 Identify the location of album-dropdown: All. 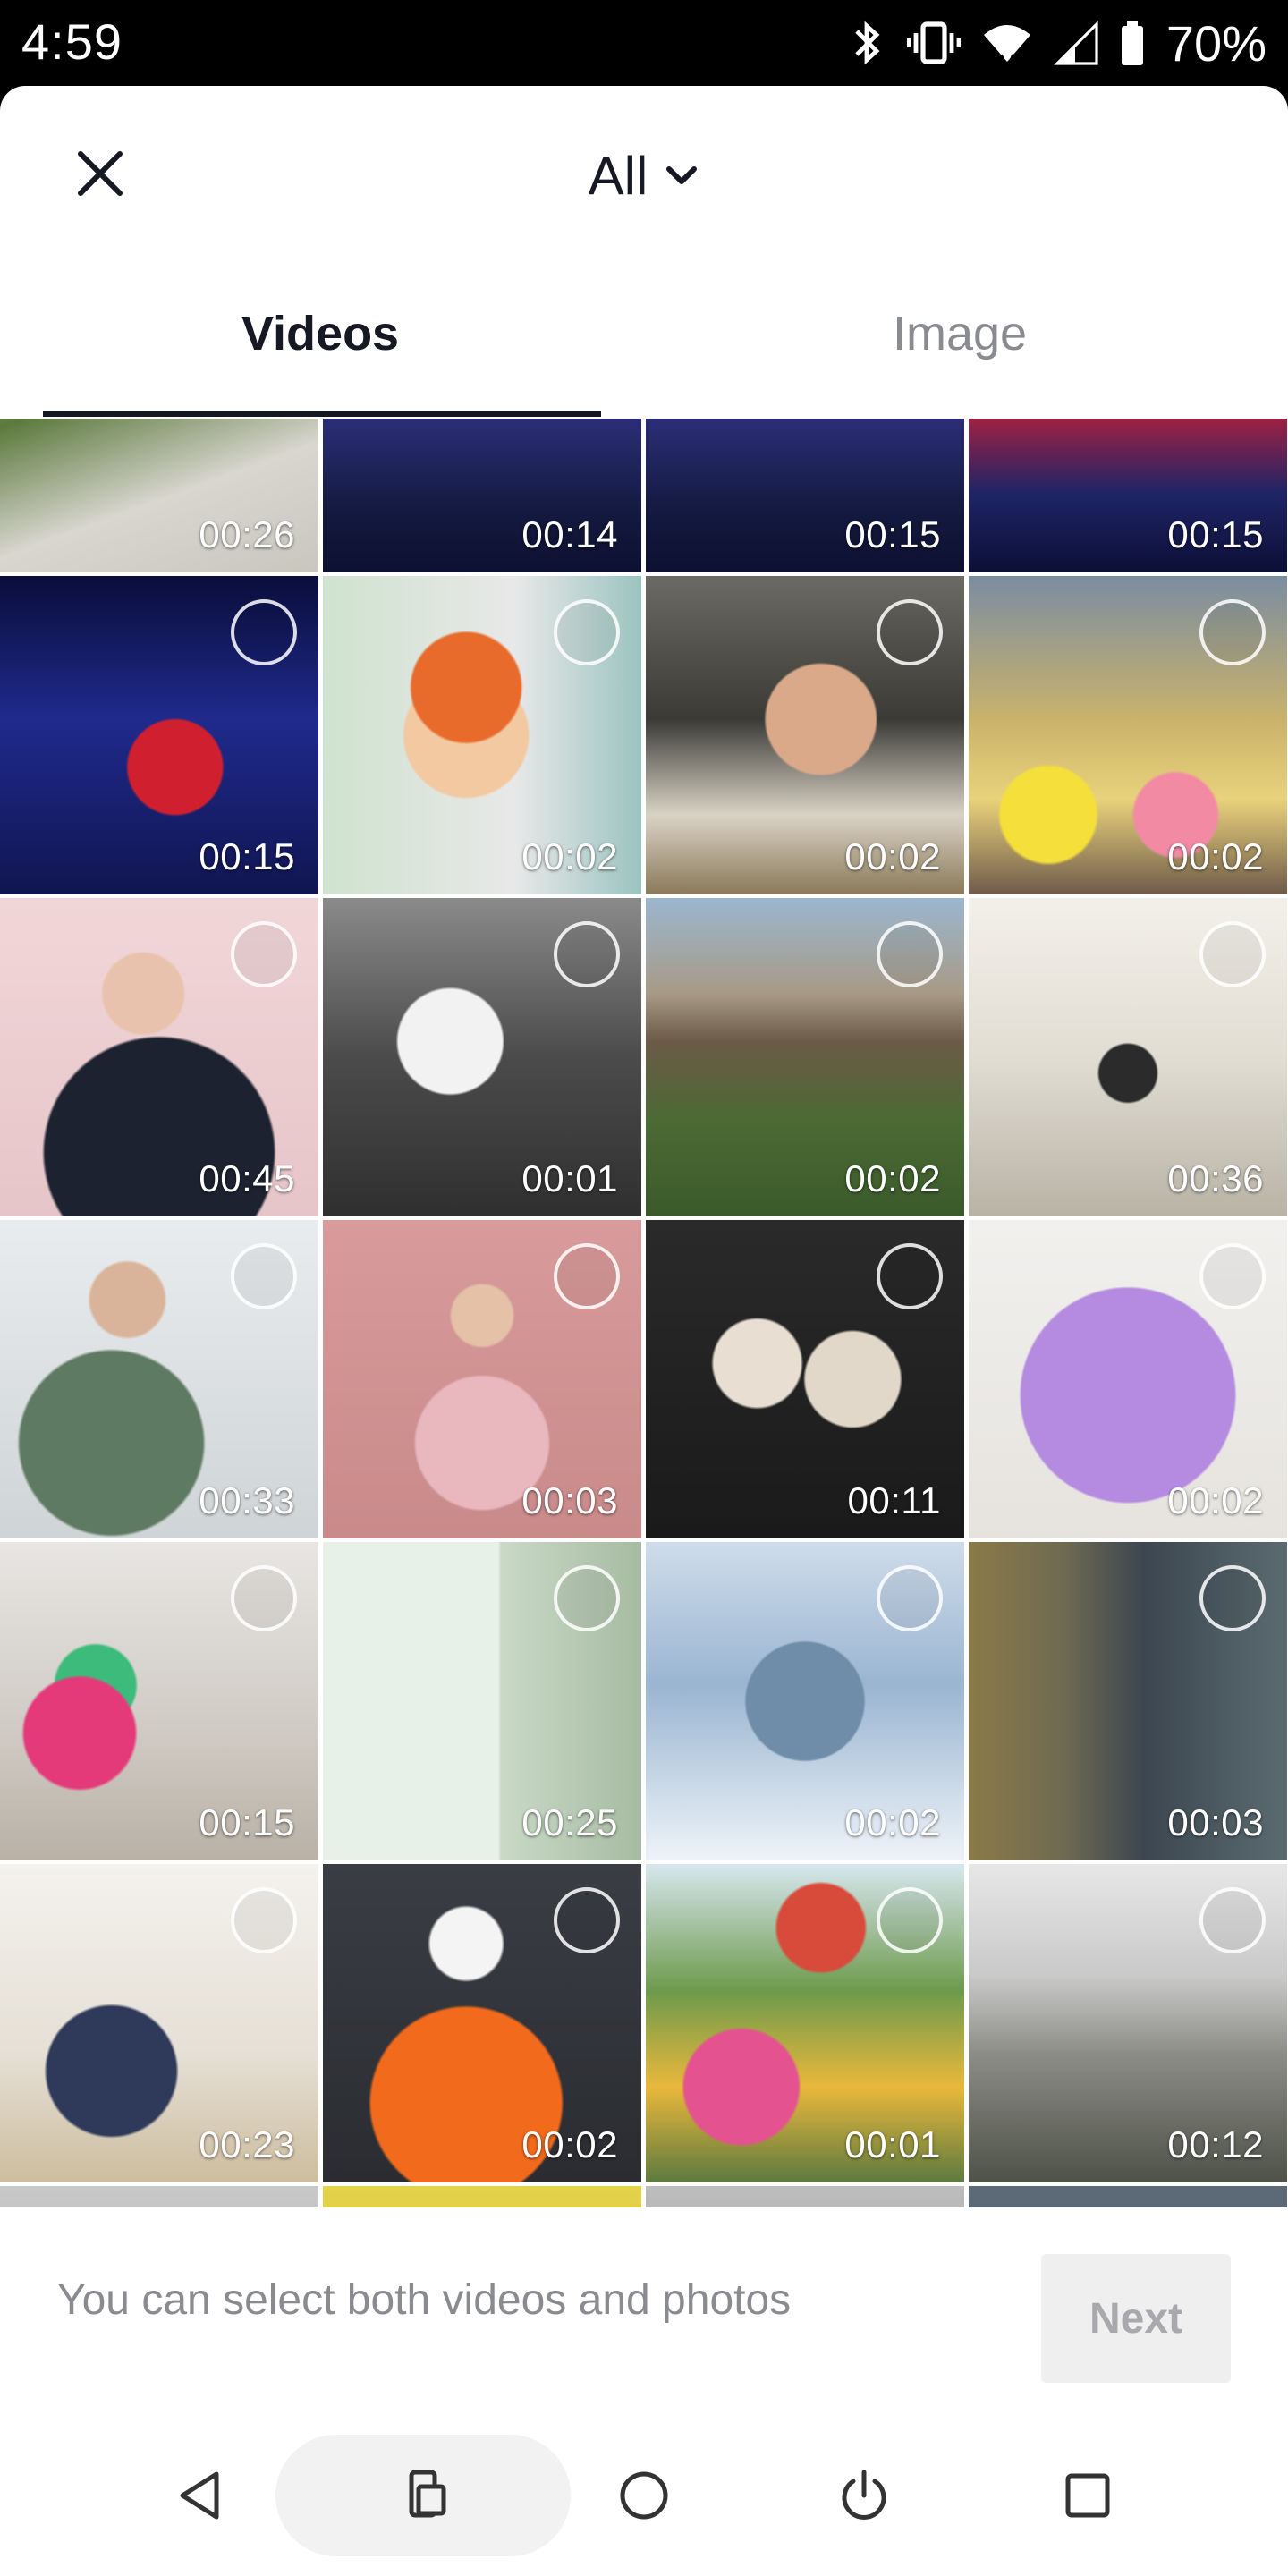
(644, 175).